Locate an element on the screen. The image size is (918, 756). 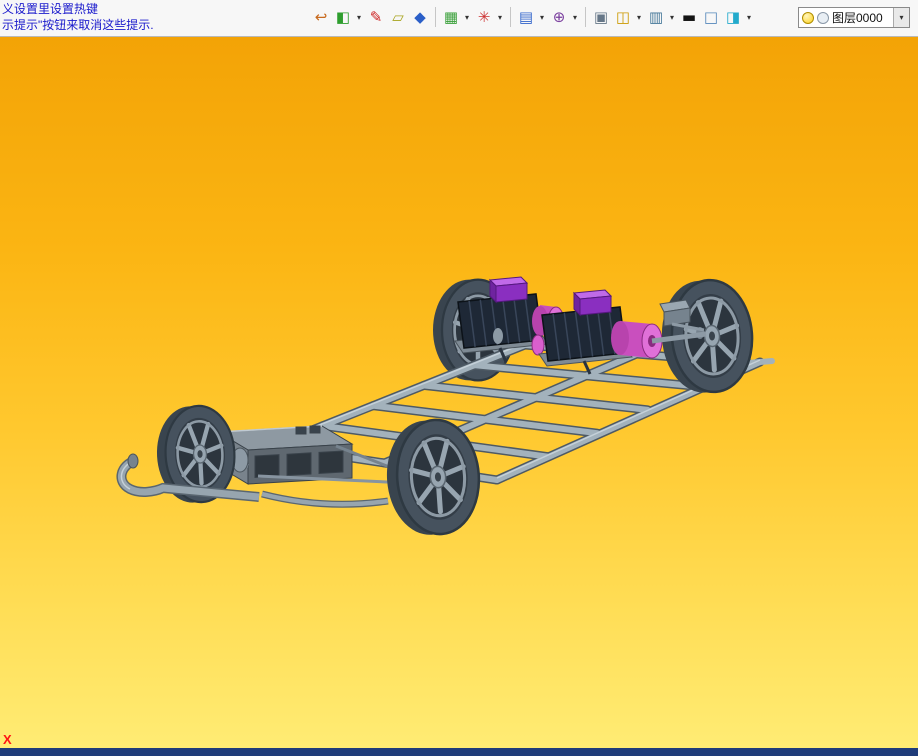
coupling-disc is located at coordinates (538, 345).